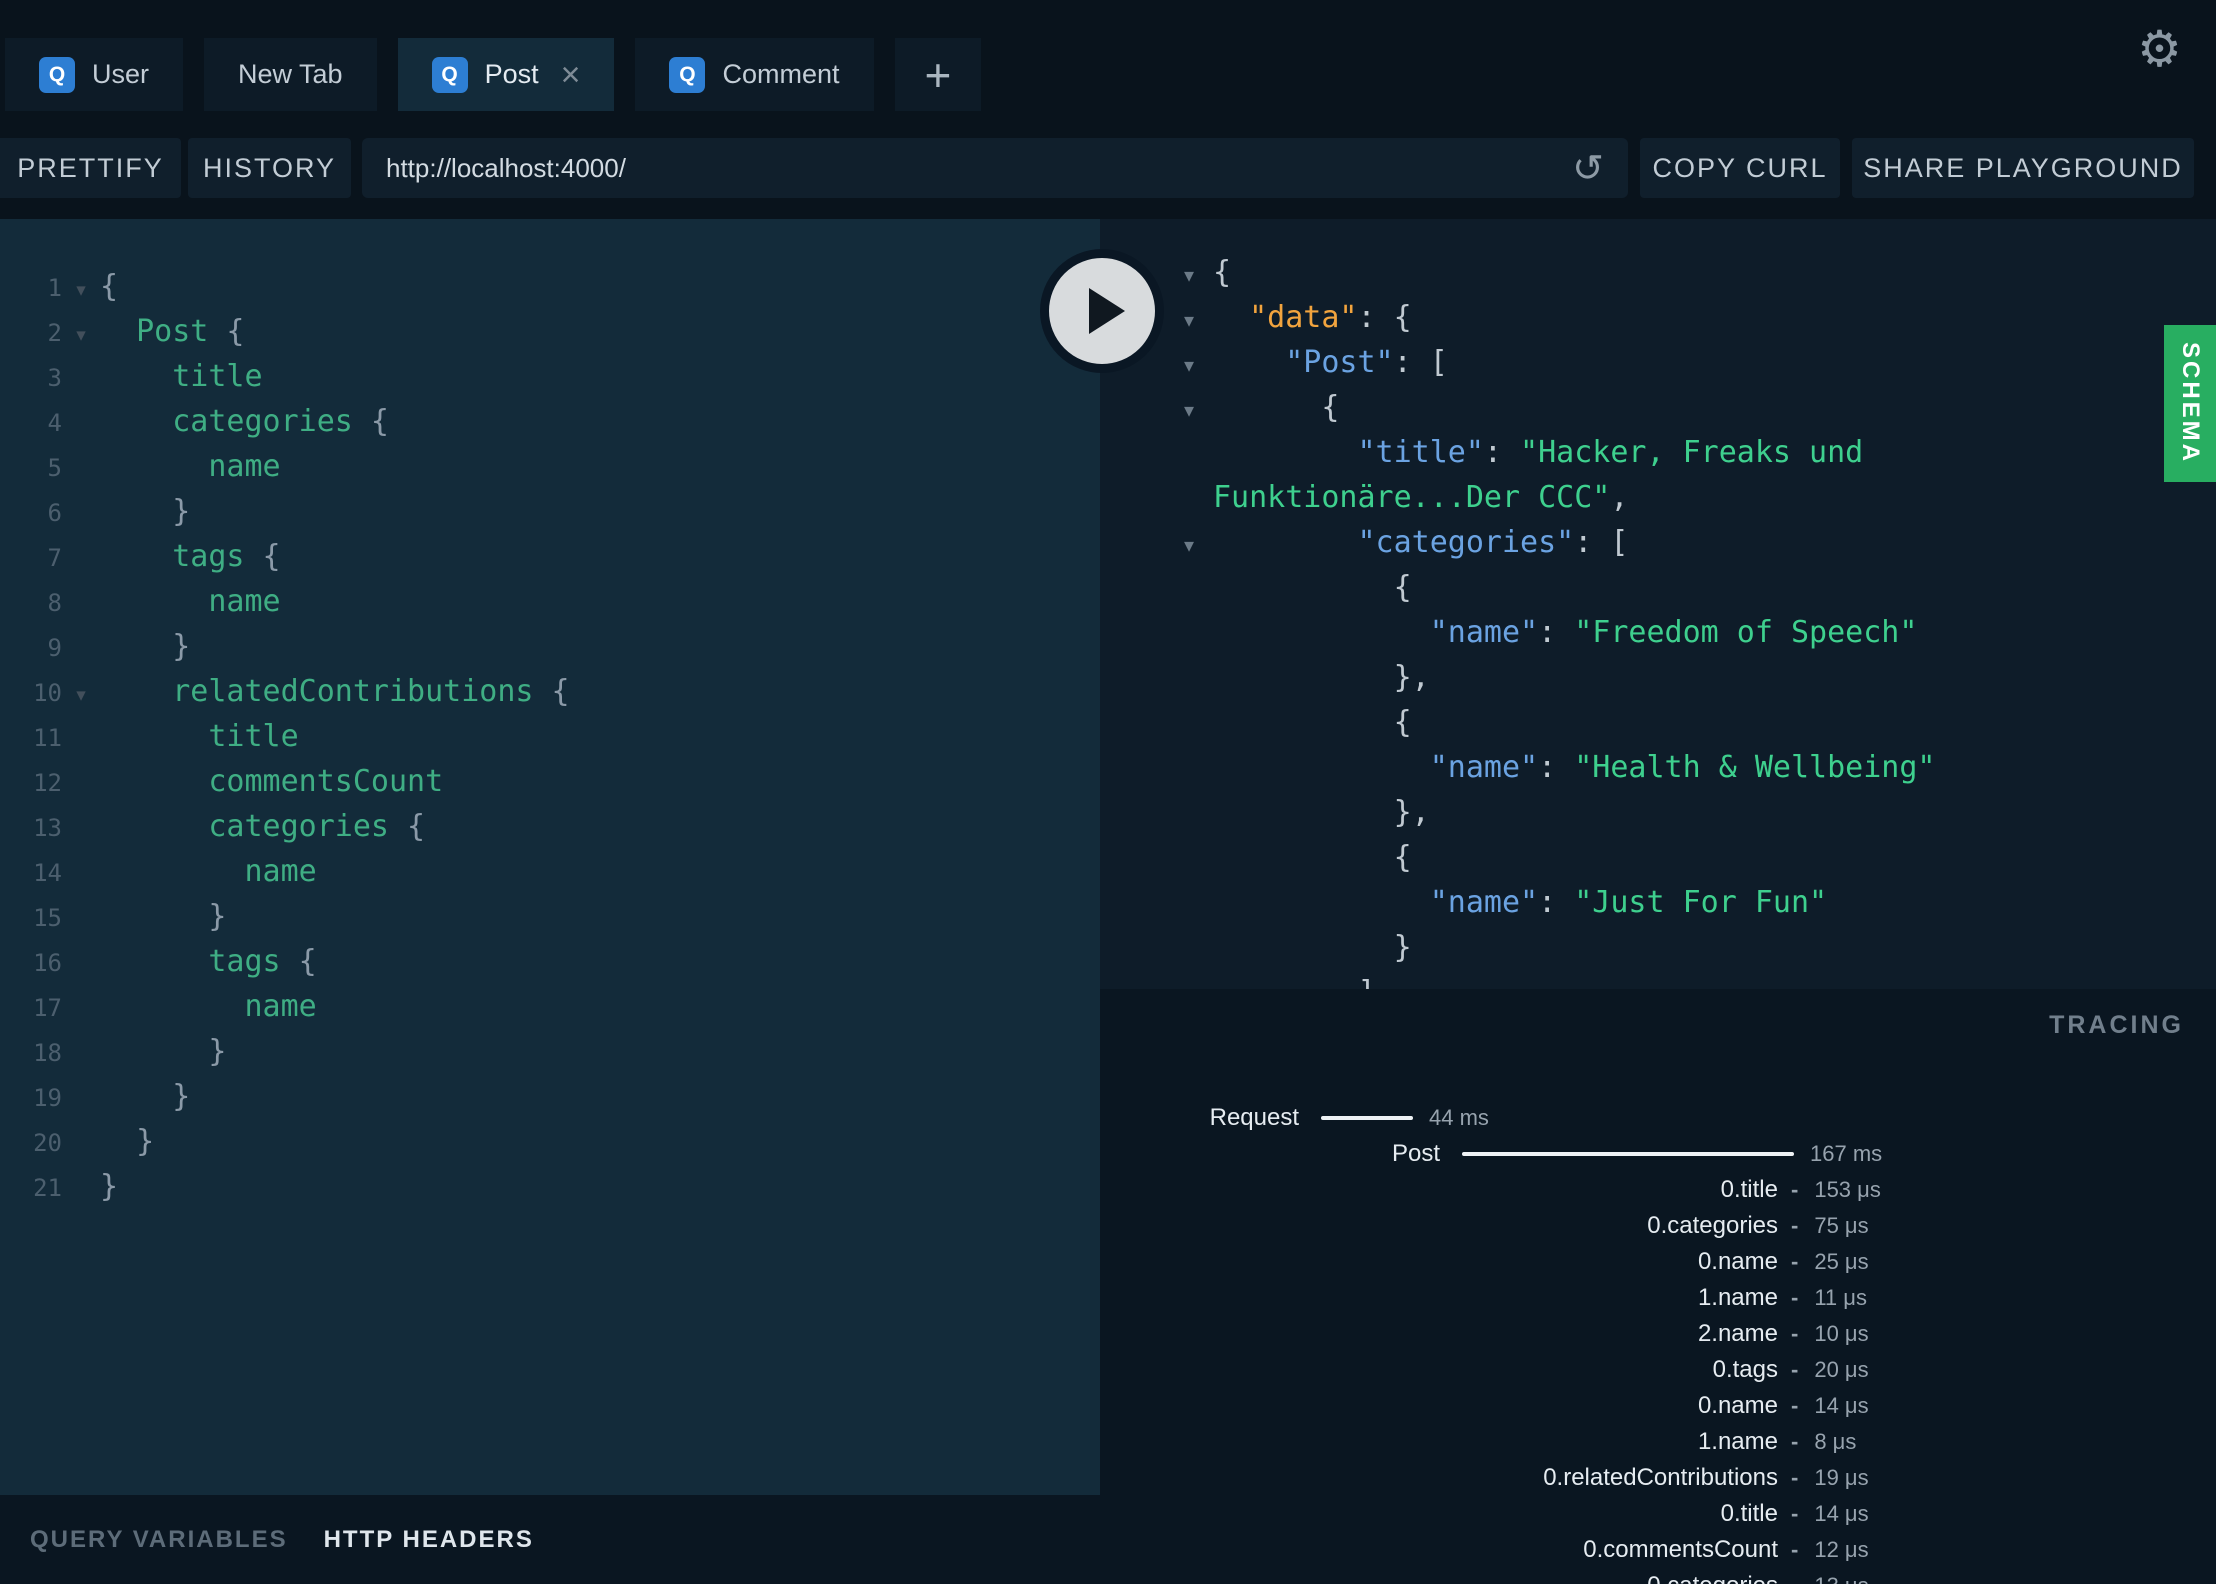  Describe the element at coordinates (1745, 1369) in the screenshot. I see `trace-label: 0.tags` at that location.